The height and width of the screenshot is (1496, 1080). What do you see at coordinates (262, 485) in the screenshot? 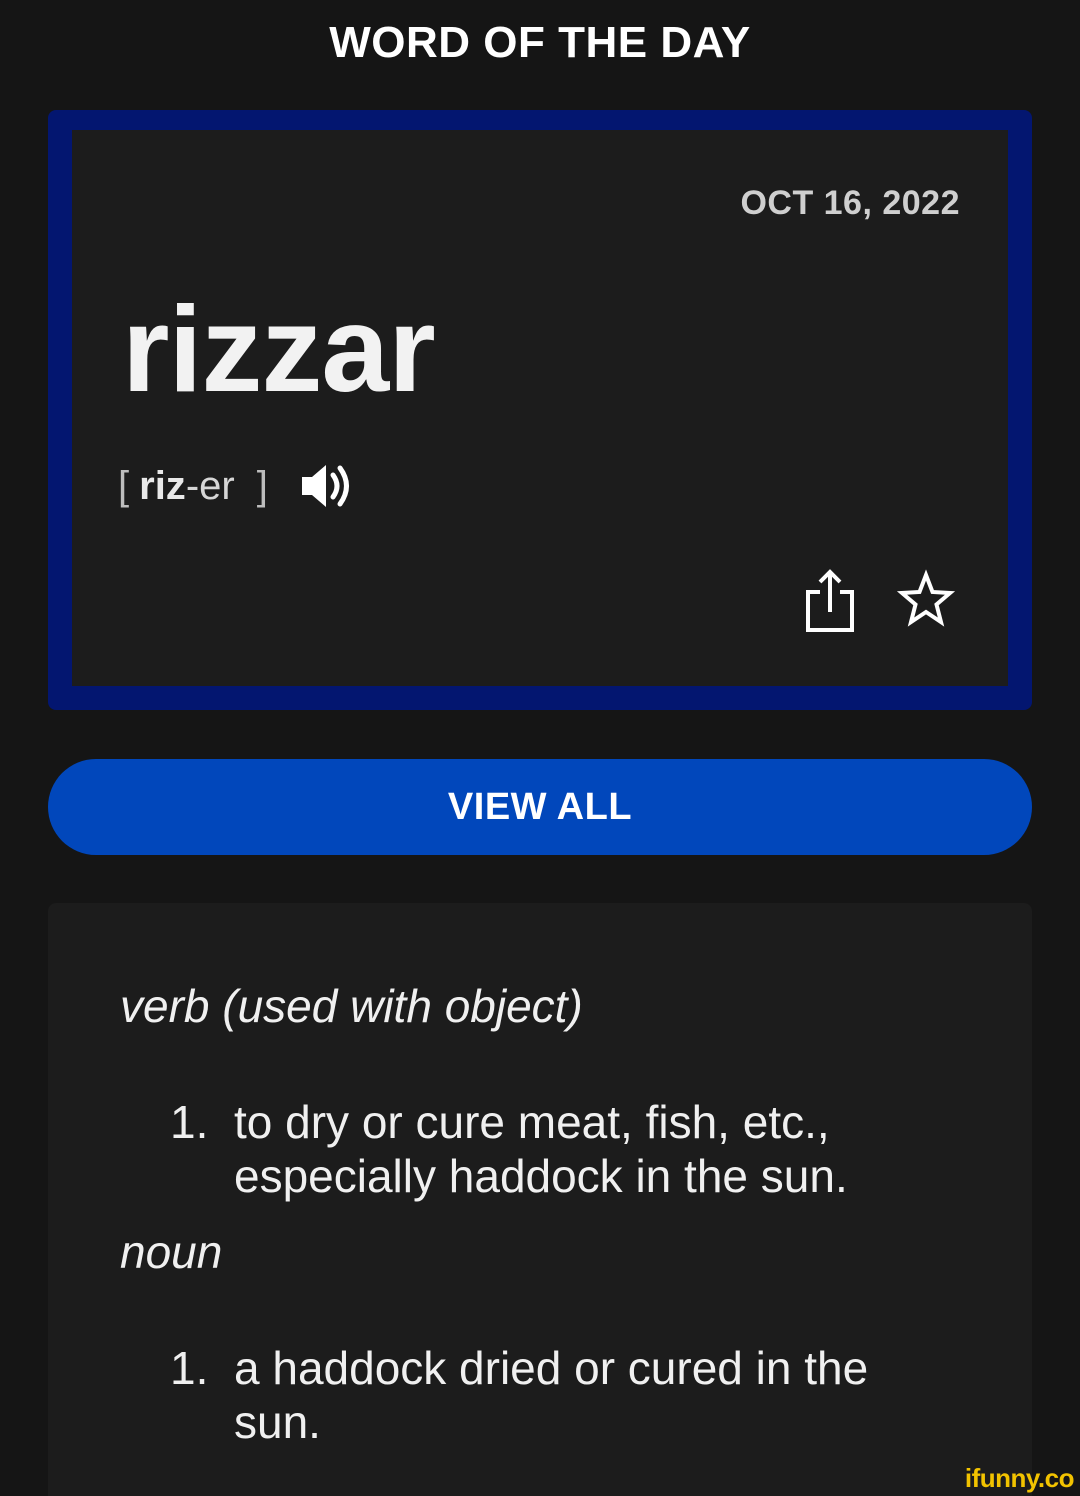
I see `pronunciation-close-bracket: ]` at bounding box center [262, 485].